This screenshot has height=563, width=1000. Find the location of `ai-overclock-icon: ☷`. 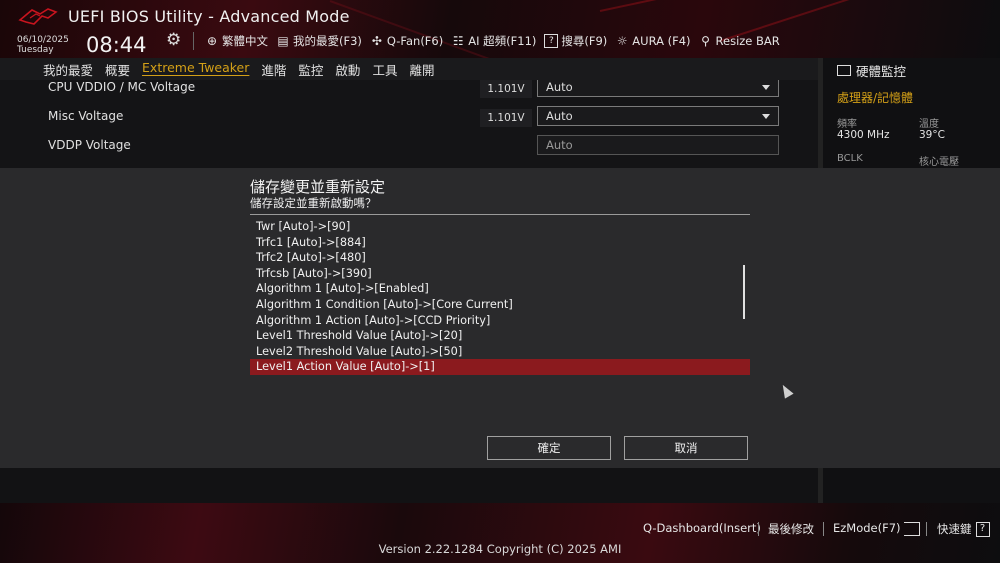

ai-overclock-icon: ☷ is located at coordinates (458, 41).